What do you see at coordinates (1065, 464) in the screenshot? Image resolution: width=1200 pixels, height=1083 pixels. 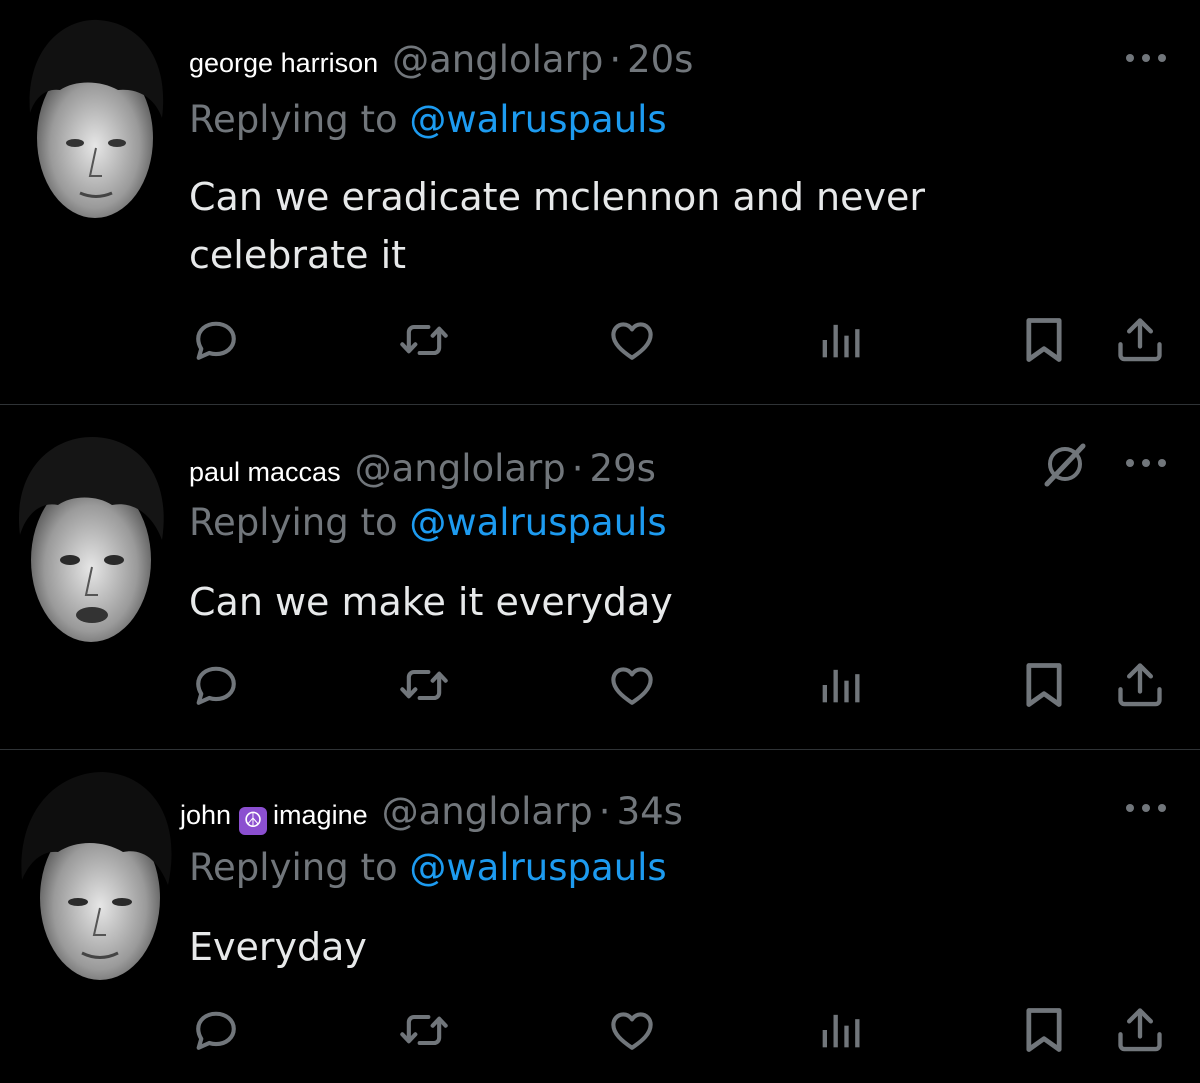 I see `grok-off-icon` at bounding box center [1065, 464].